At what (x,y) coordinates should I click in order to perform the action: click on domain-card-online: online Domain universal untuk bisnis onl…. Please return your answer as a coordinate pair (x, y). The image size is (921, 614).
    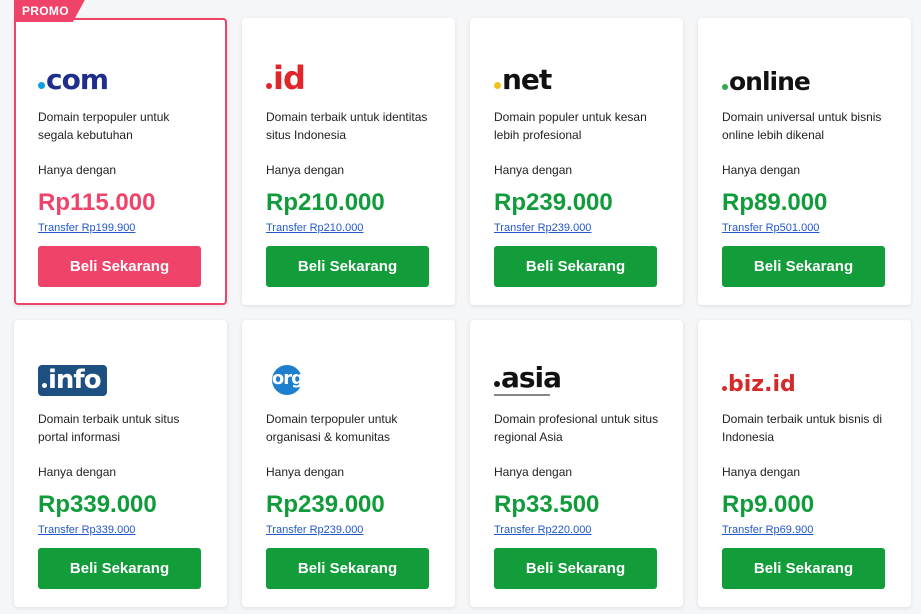
    Looking at the image, I should click on (804, 161).